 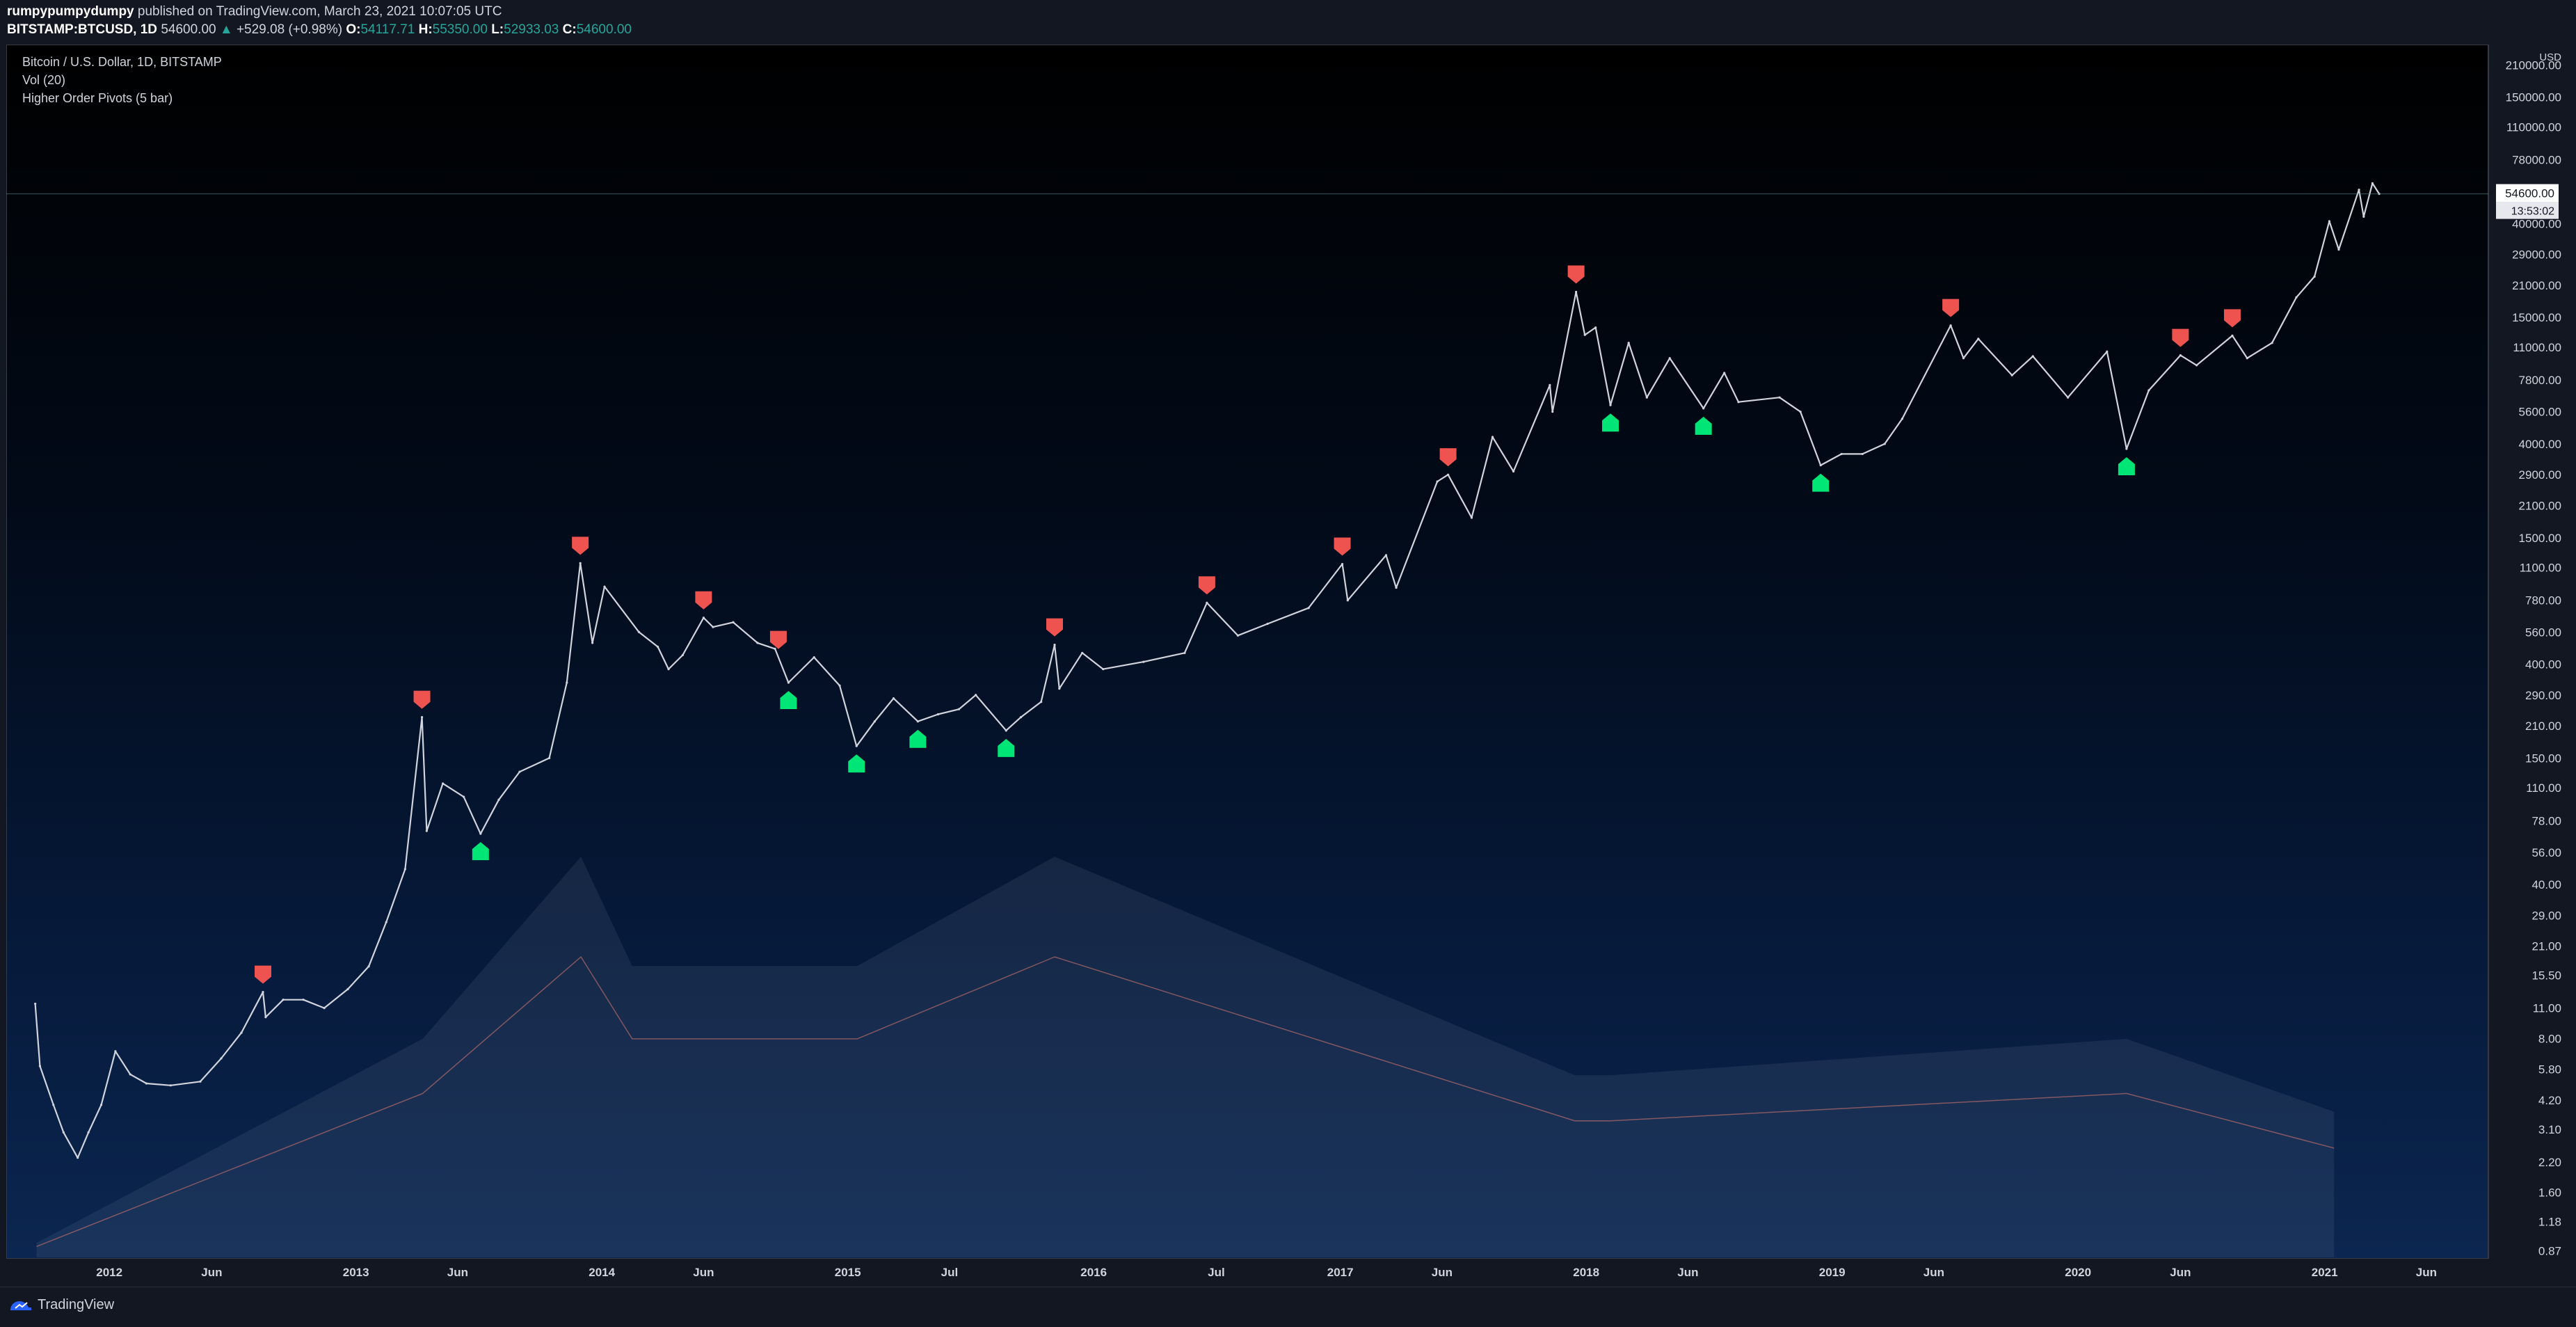 What do you see at coordinates (2546, 946) in the screenshot?
I see `y-tick-label: 21.00` at bounding box center [2546, 946].